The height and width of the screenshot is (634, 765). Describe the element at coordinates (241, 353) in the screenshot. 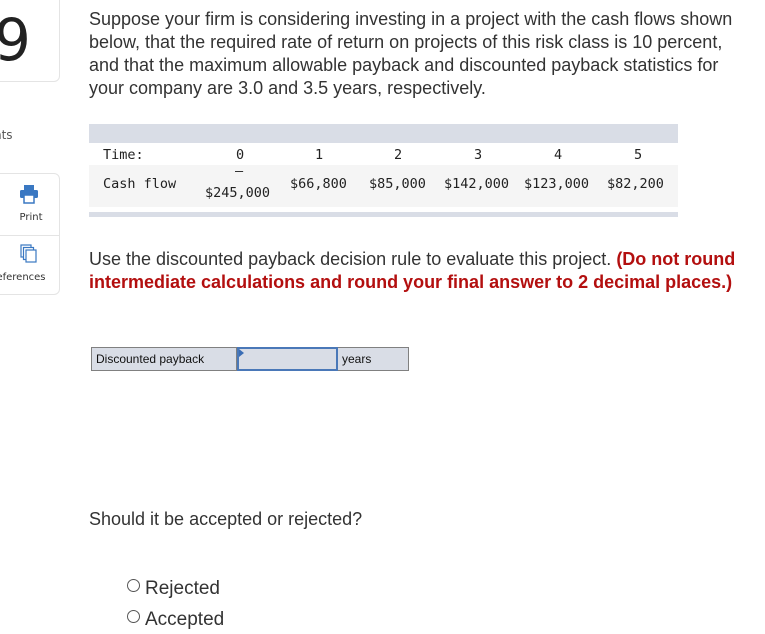

I see `input-marker-icon` at that location.